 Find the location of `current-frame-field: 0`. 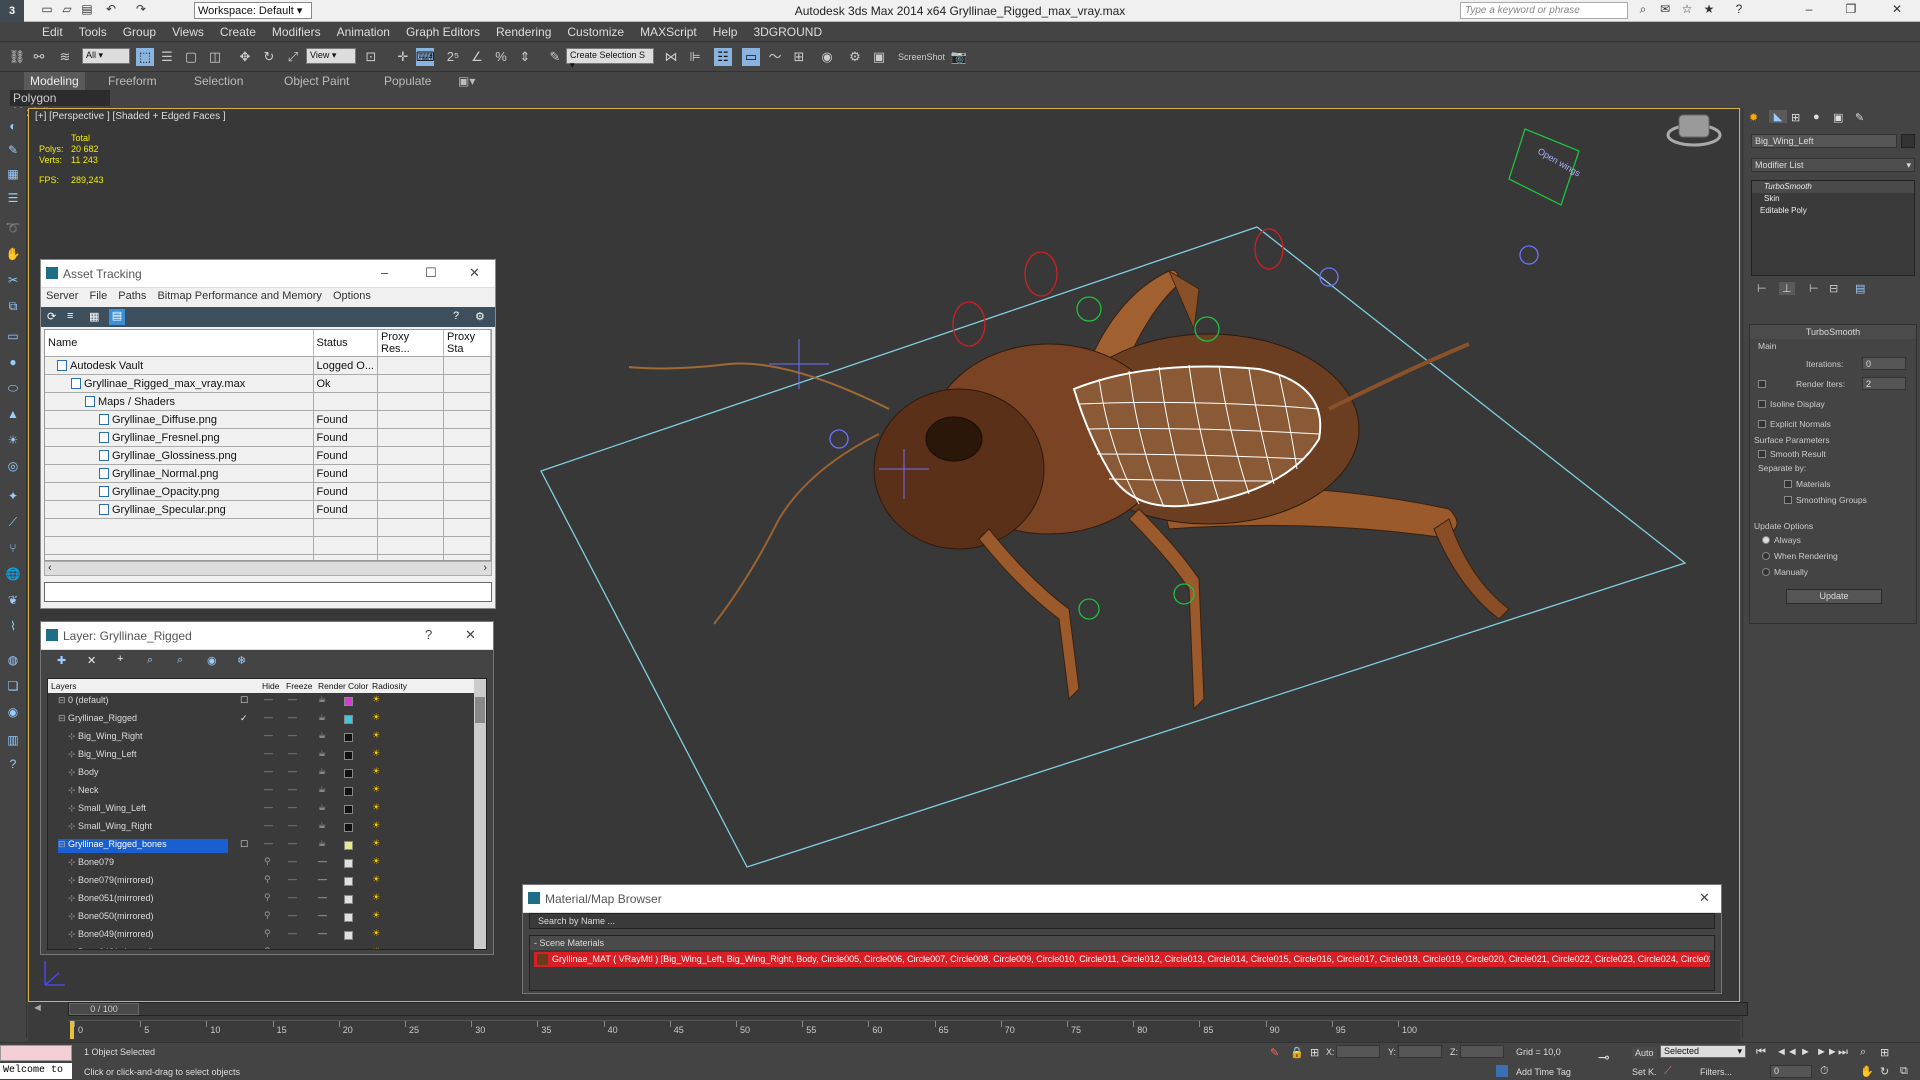

current-frame-field: 0 is located at coordinates (1791, 1071).